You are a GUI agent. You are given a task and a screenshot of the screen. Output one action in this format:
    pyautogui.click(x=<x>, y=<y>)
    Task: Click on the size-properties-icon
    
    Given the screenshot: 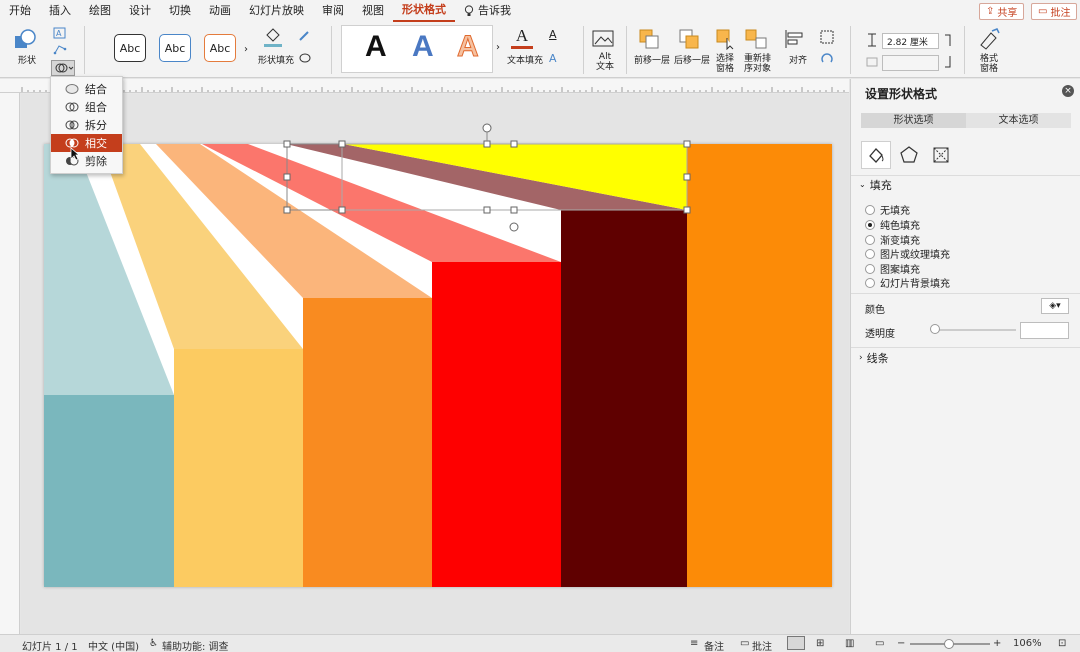 What is the action you would take?
    pyautogui.click(x=941, y=155)
    